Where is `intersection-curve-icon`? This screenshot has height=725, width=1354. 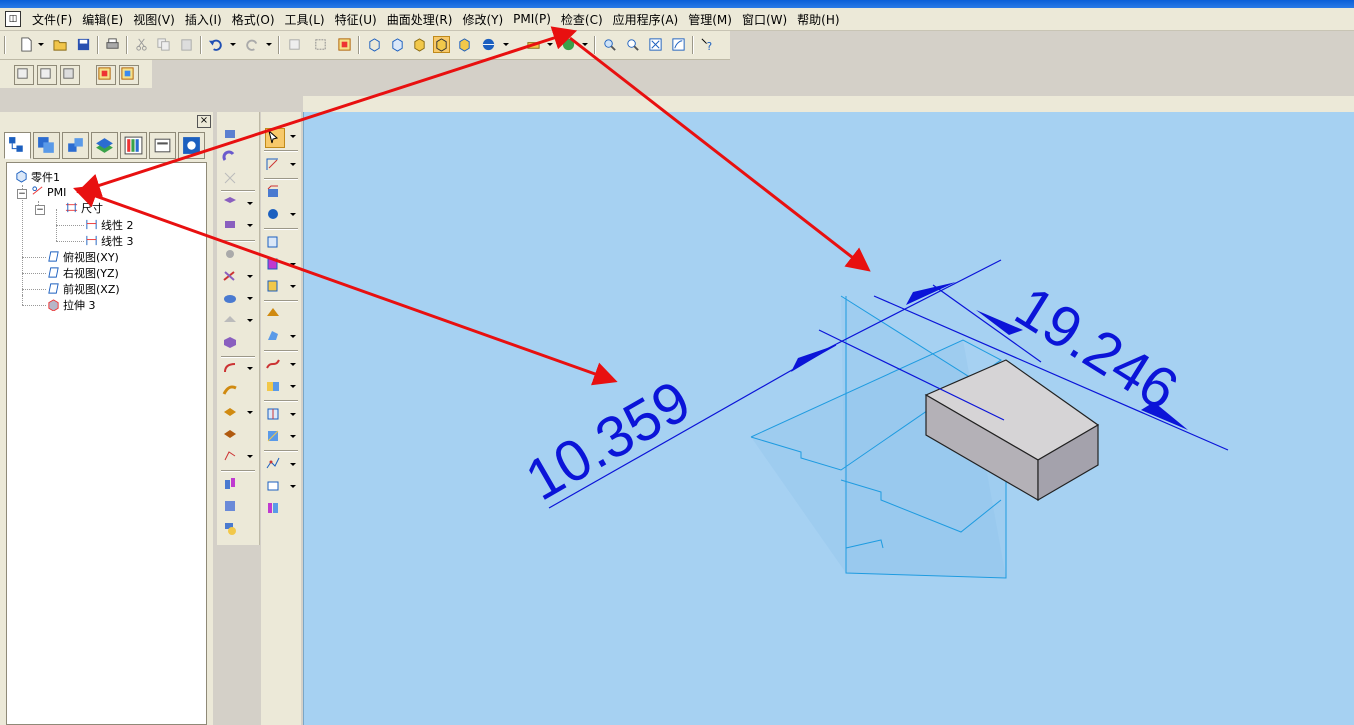
intersection-curve-icon is located at coordinates (274, 387).